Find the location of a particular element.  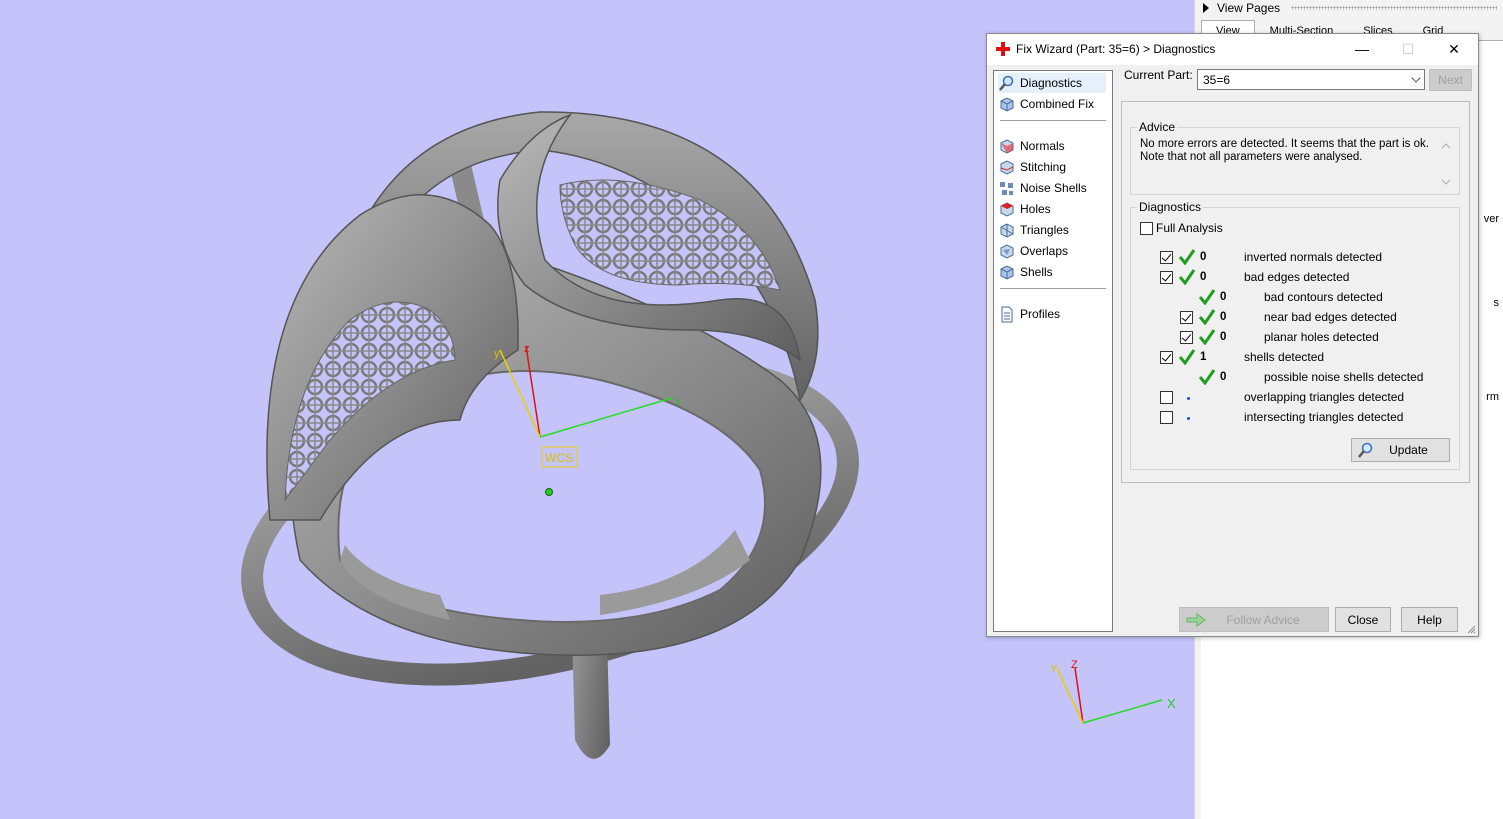

nav-item-holes: Holes is located at coordinates (1024, 209).